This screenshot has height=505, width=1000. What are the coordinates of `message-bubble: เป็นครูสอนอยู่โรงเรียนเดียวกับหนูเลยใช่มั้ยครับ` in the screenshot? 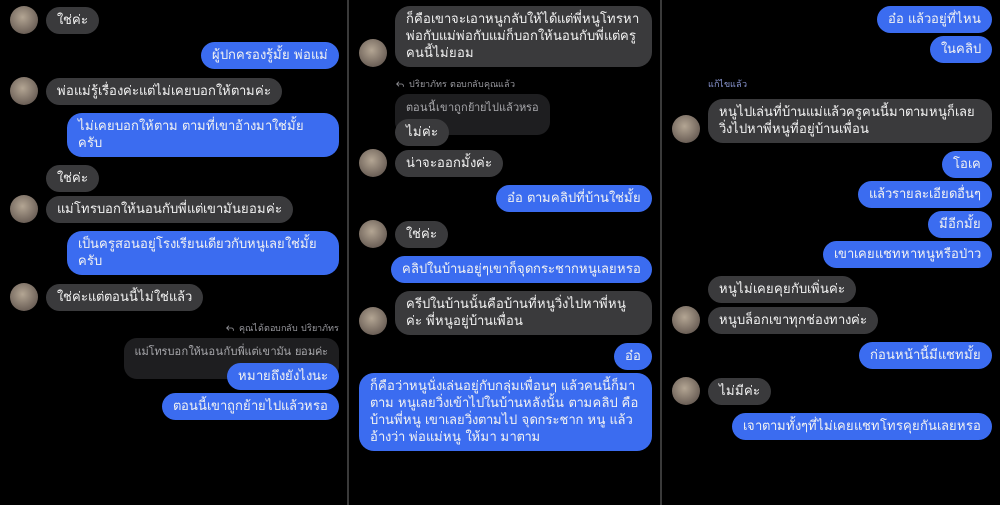 It's located at (203, 253).